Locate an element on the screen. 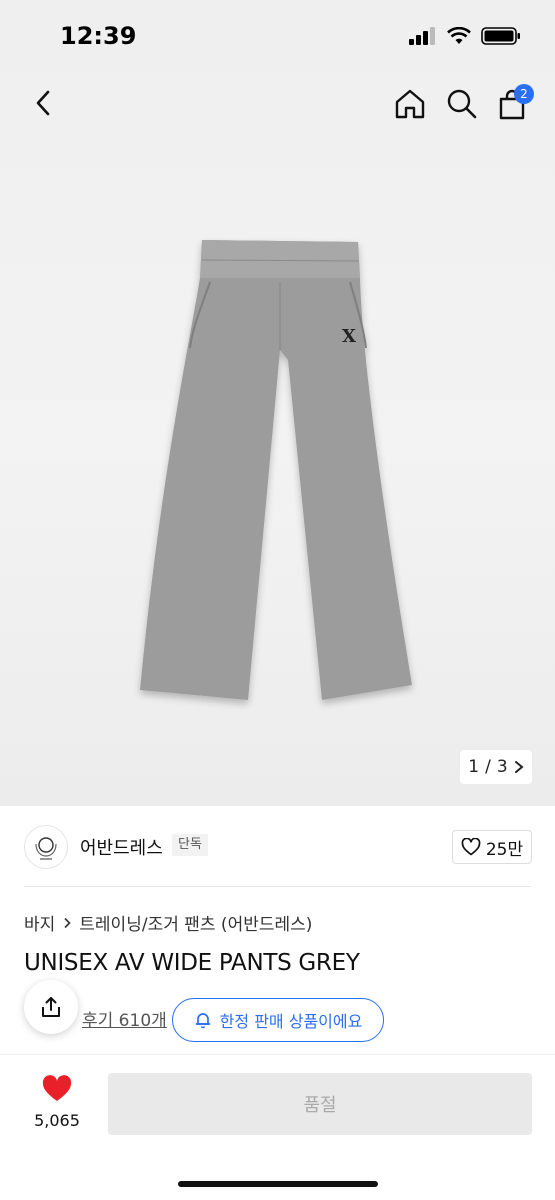 The width and height of the screenshot is (555, 1200). share-button is located at coordinates (51, 1007).